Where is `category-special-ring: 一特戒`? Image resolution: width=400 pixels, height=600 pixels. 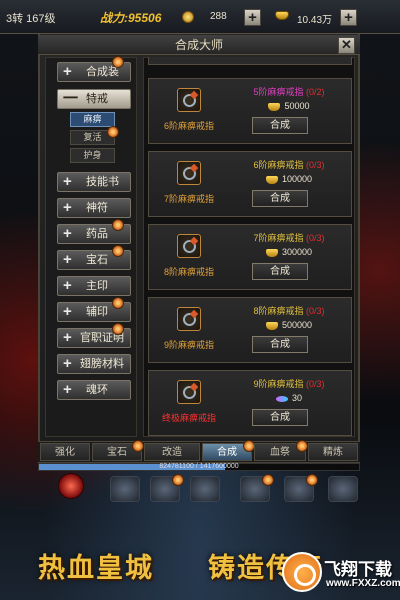 category-special-ring: 一特戒 is located at coordinates (94, 99).